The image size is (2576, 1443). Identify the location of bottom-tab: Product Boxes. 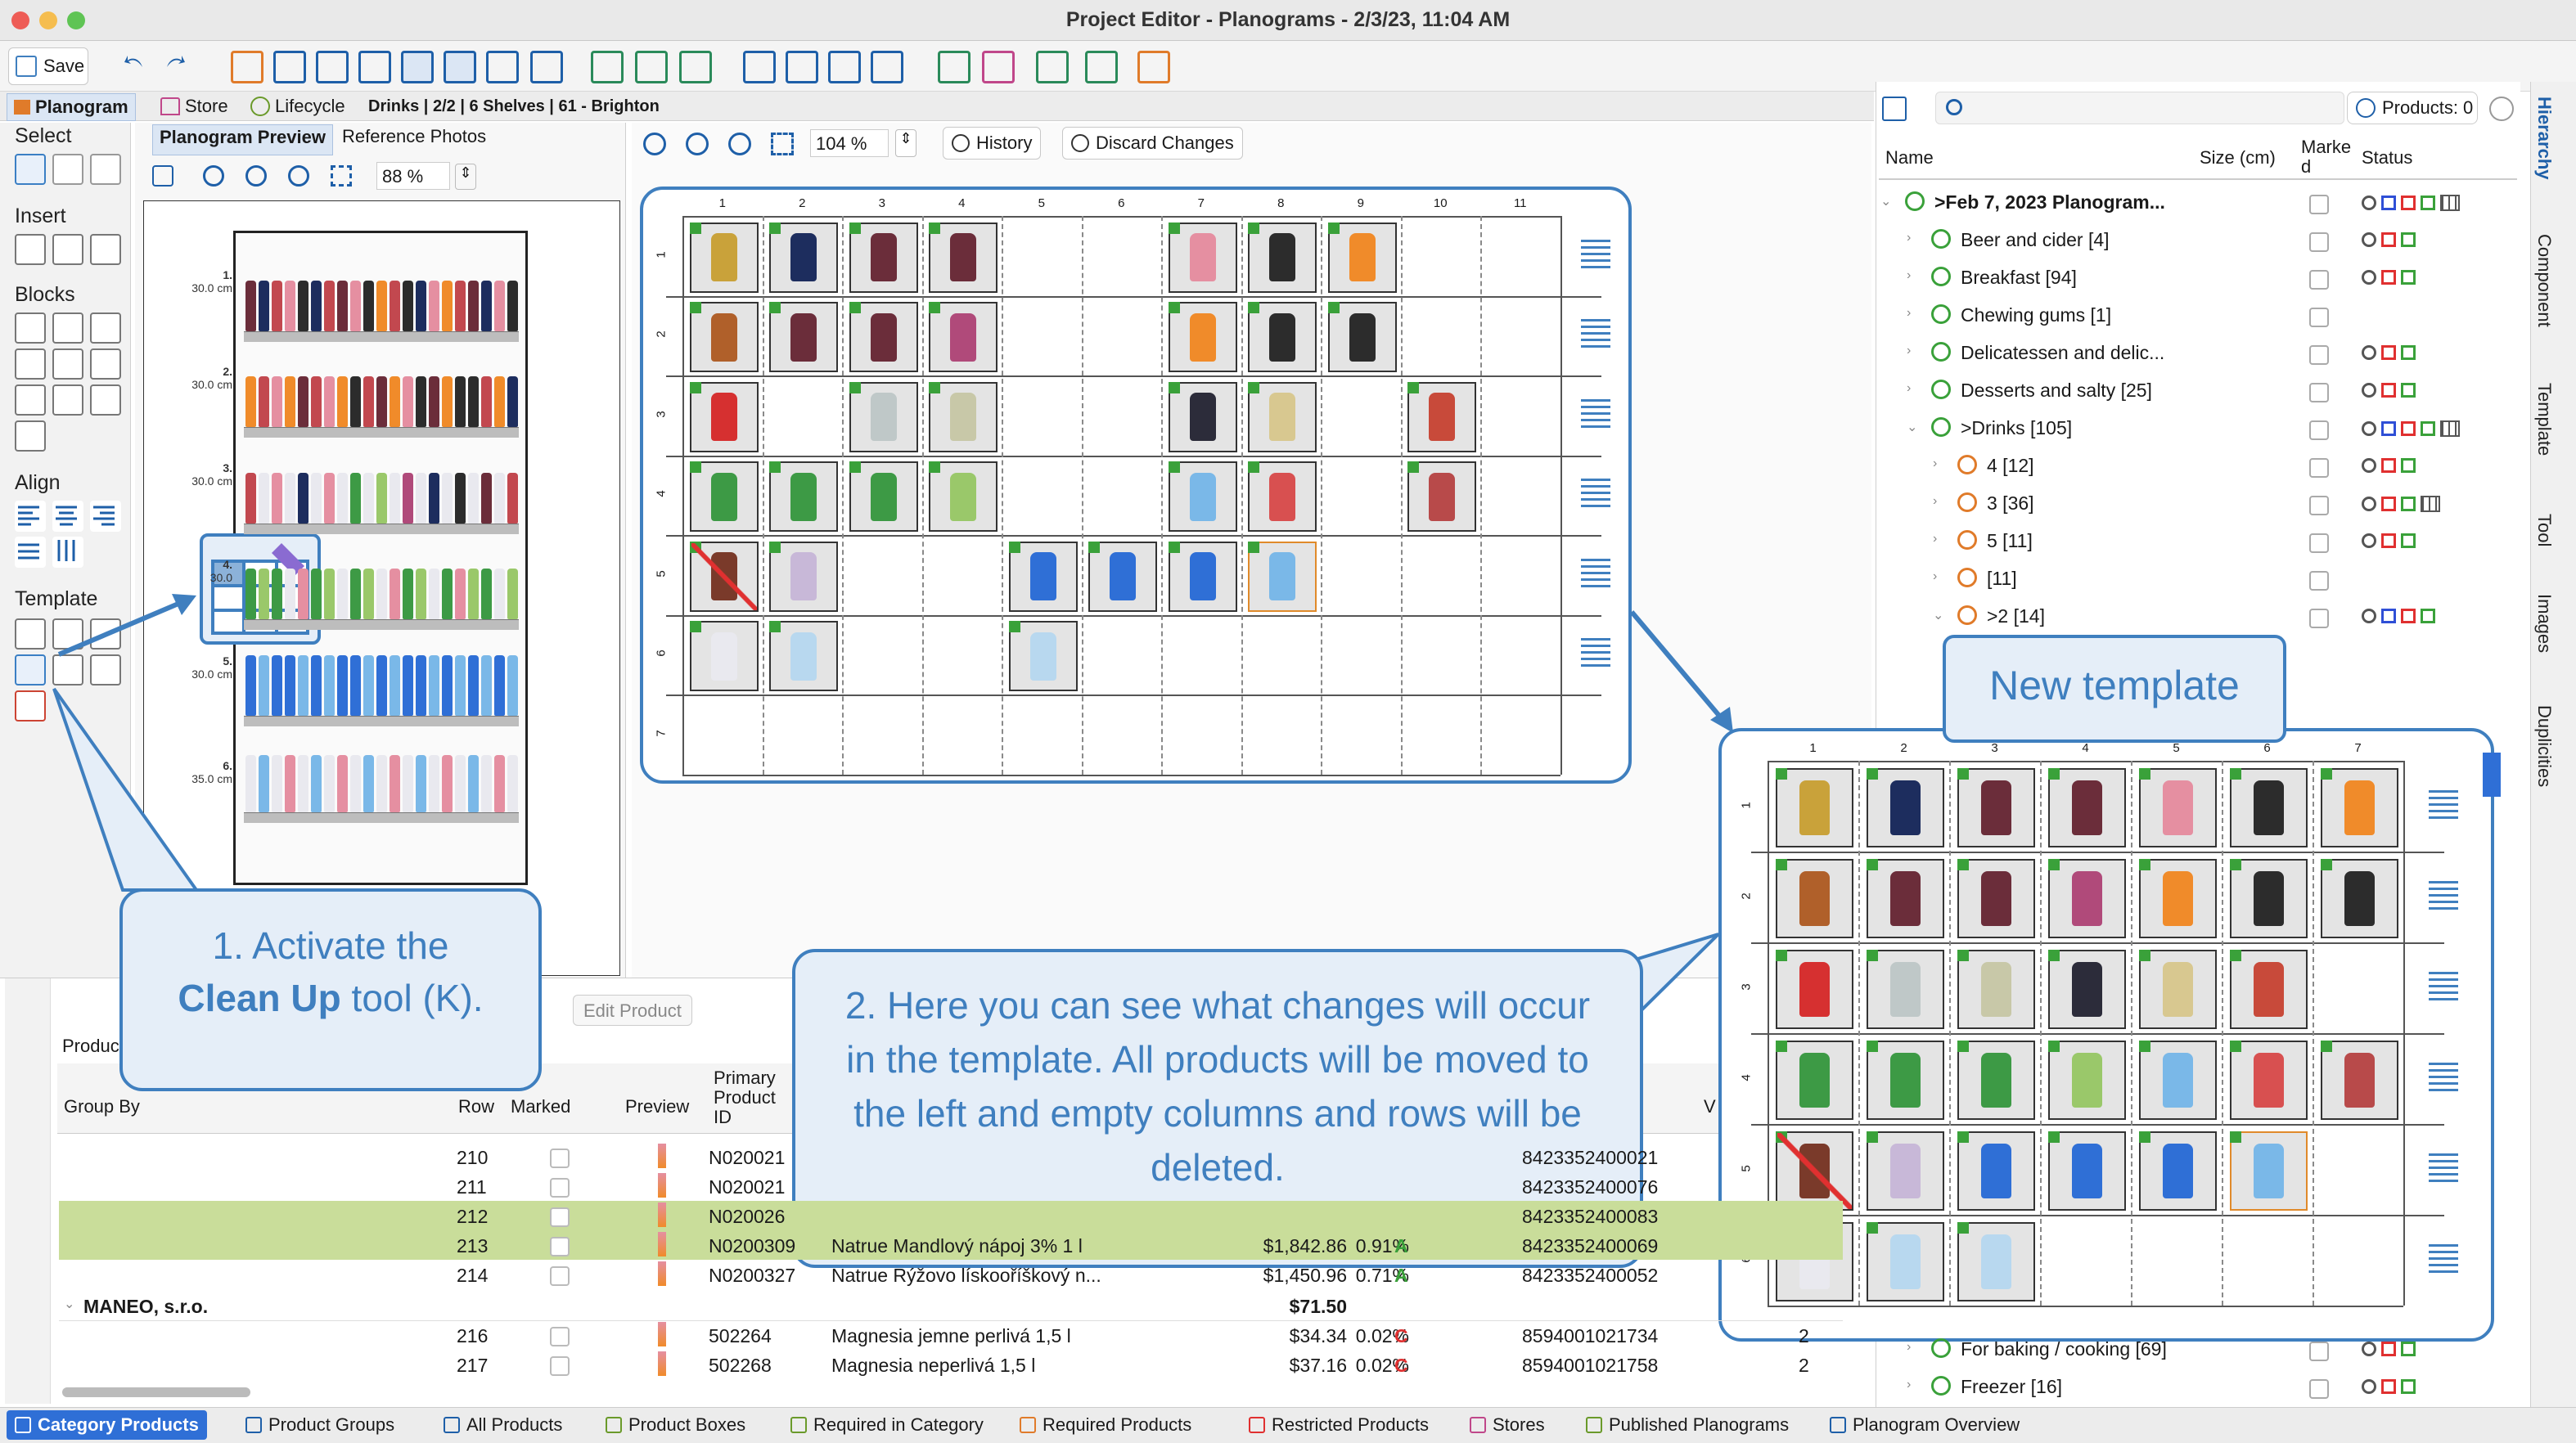
(675, 1425).